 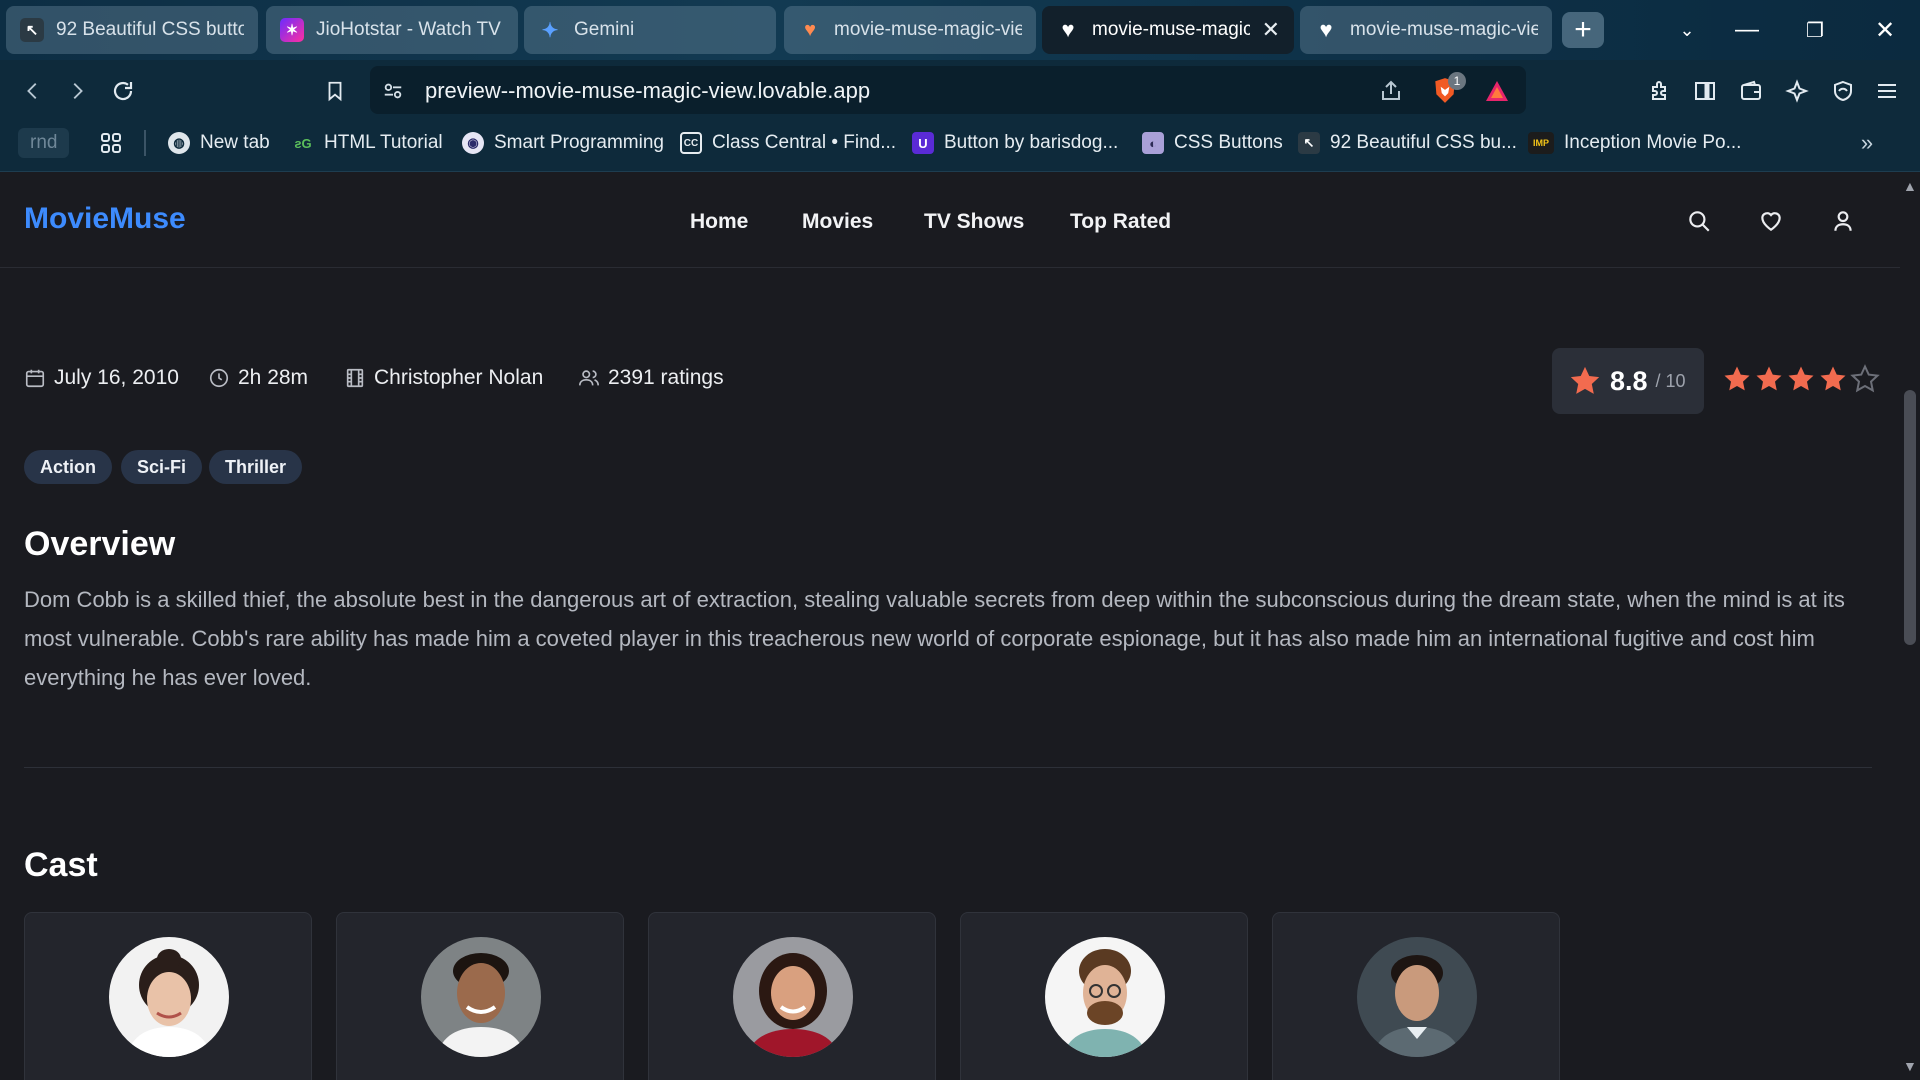 I want to click on site-logo: MovieMuse, so click(x=105, y=219).